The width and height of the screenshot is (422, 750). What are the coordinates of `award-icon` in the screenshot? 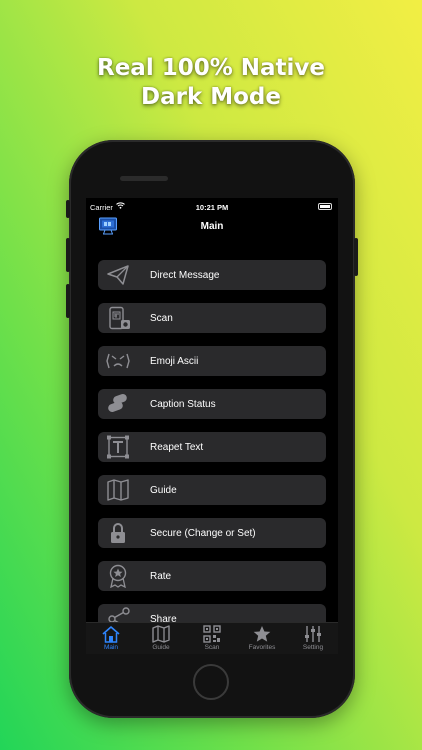 It's located at (118, 576).